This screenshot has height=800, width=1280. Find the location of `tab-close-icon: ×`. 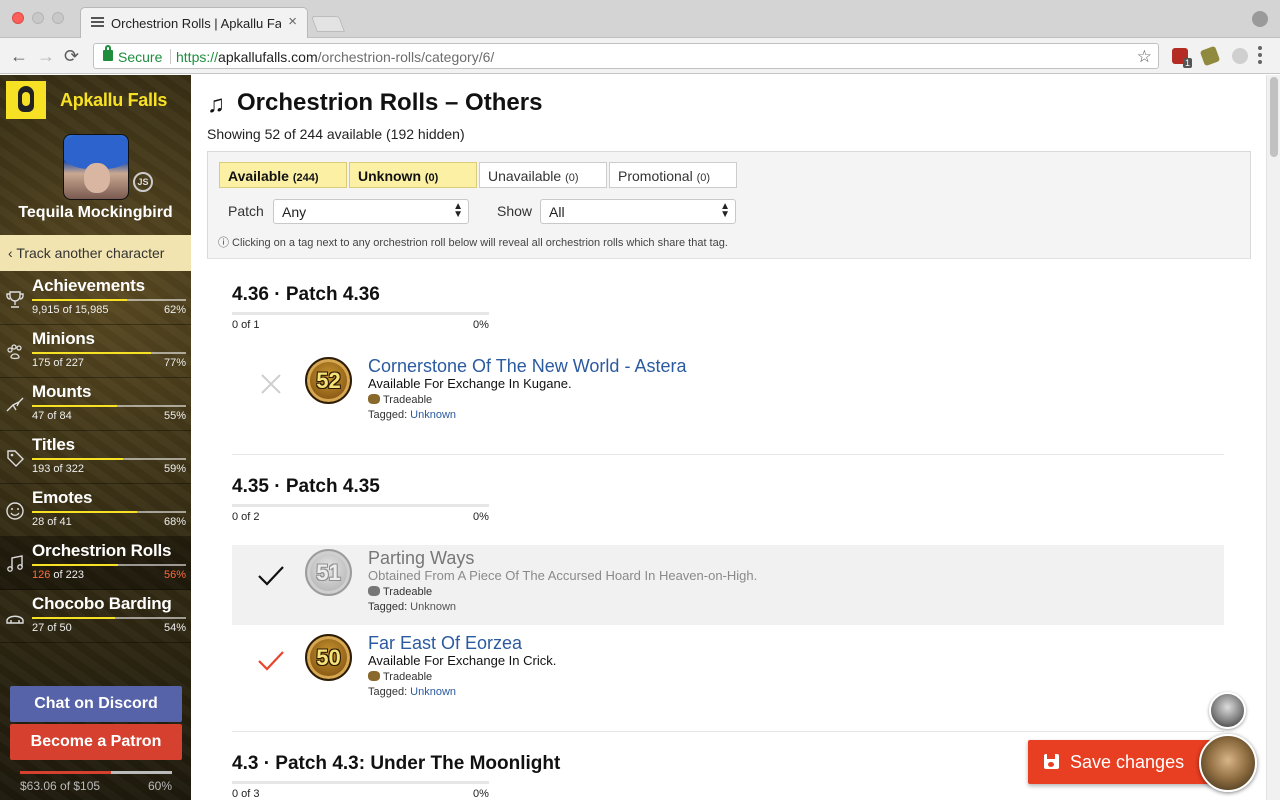

tab-close-icon: × is located at coordinates (292, 22).